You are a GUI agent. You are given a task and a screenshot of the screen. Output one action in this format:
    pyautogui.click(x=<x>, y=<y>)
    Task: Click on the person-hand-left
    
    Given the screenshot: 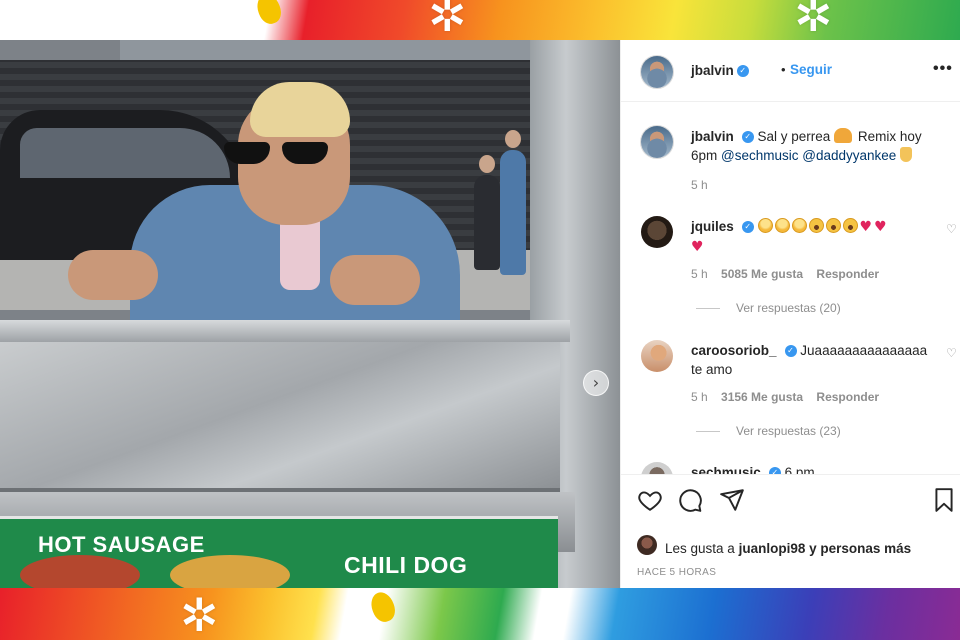 What is the action you would take?
    pyautogui.click(x=113, y=275)
    